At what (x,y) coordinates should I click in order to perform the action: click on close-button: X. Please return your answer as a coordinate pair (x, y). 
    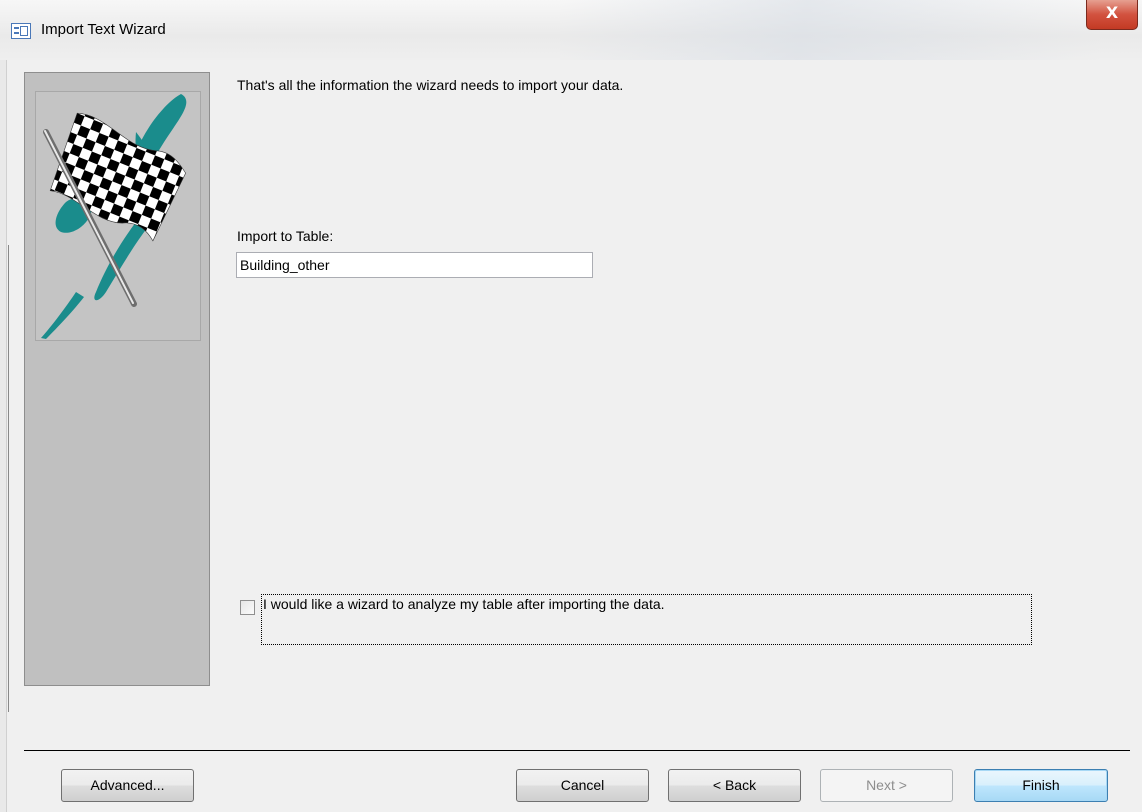
    Looking at the image, I should click on (1112, 15).